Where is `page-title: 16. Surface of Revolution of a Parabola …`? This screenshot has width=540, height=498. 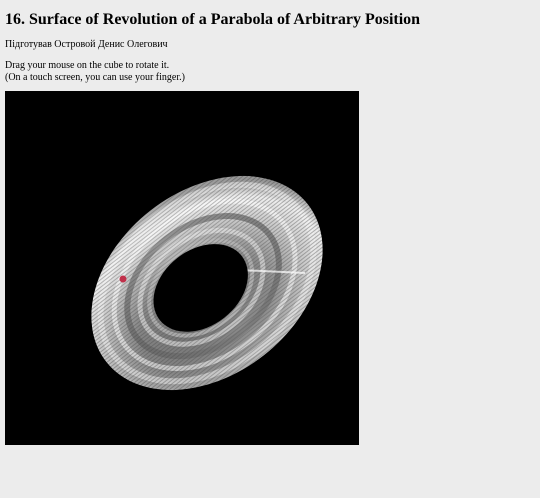
page-title: 16. Surface of Revolution of a Parabola … is located at coordinates (213, 19).